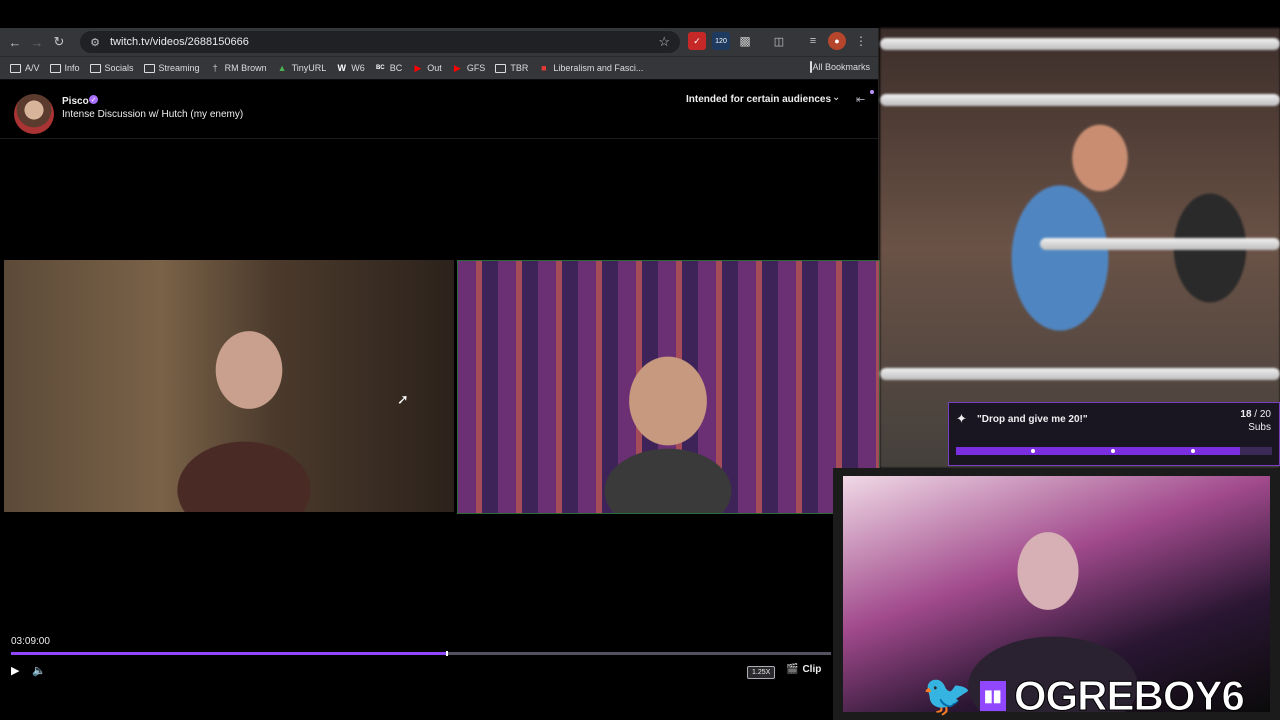  I want to click on goal-unit: Subs, so click(1259, 427).